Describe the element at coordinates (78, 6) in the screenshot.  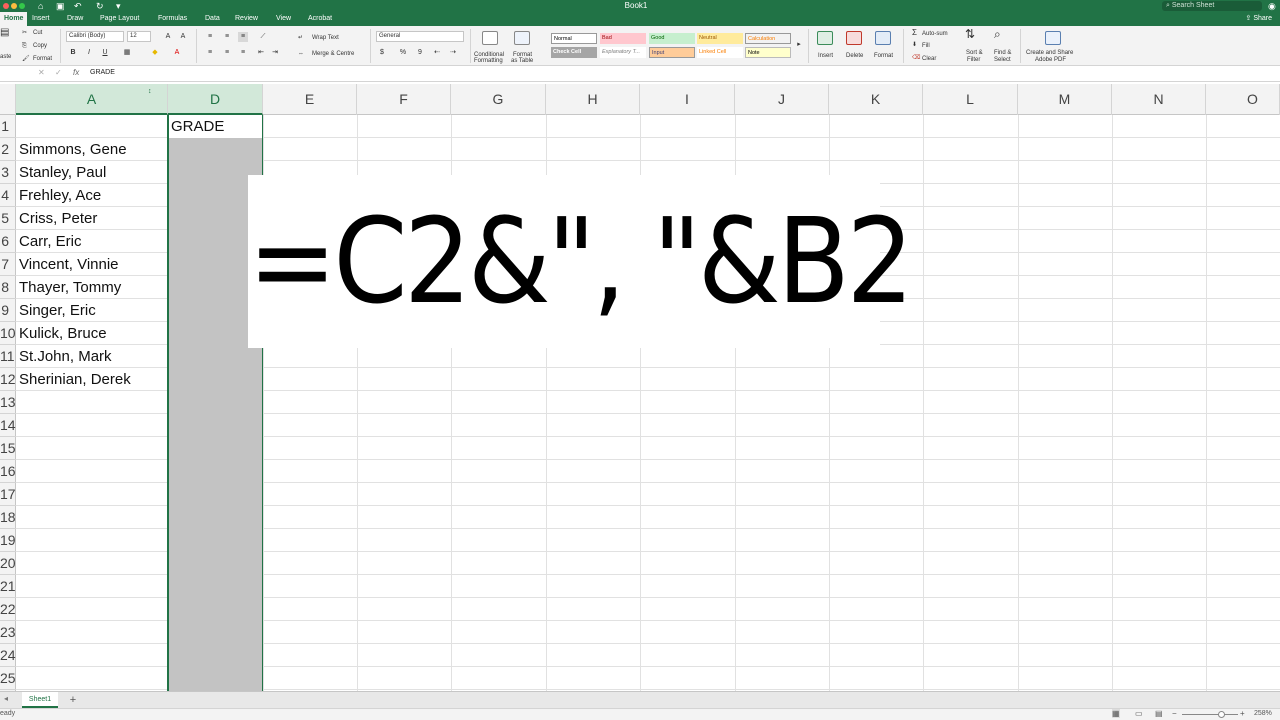
I see `undo-icon: ↶` at that location.